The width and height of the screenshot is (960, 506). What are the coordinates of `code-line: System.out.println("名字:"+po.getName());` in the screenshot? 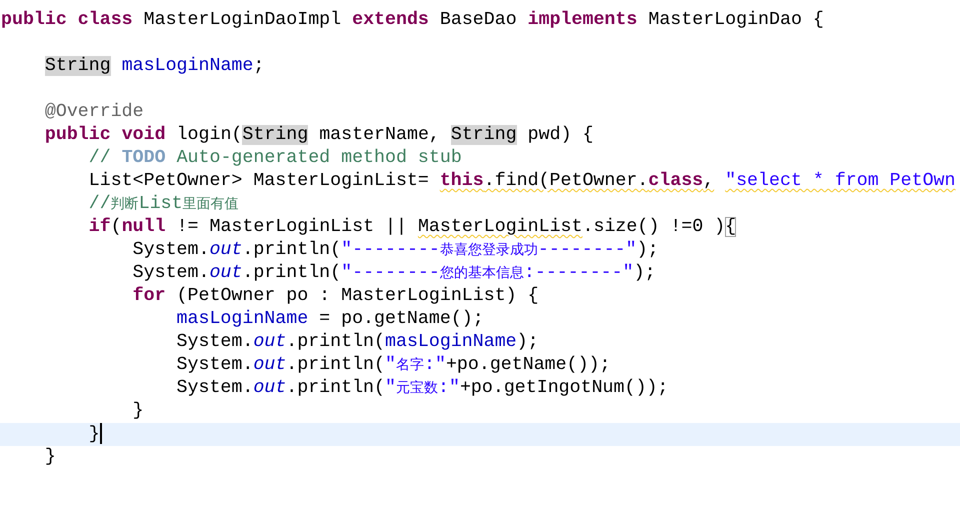 It's located at (393, 365).